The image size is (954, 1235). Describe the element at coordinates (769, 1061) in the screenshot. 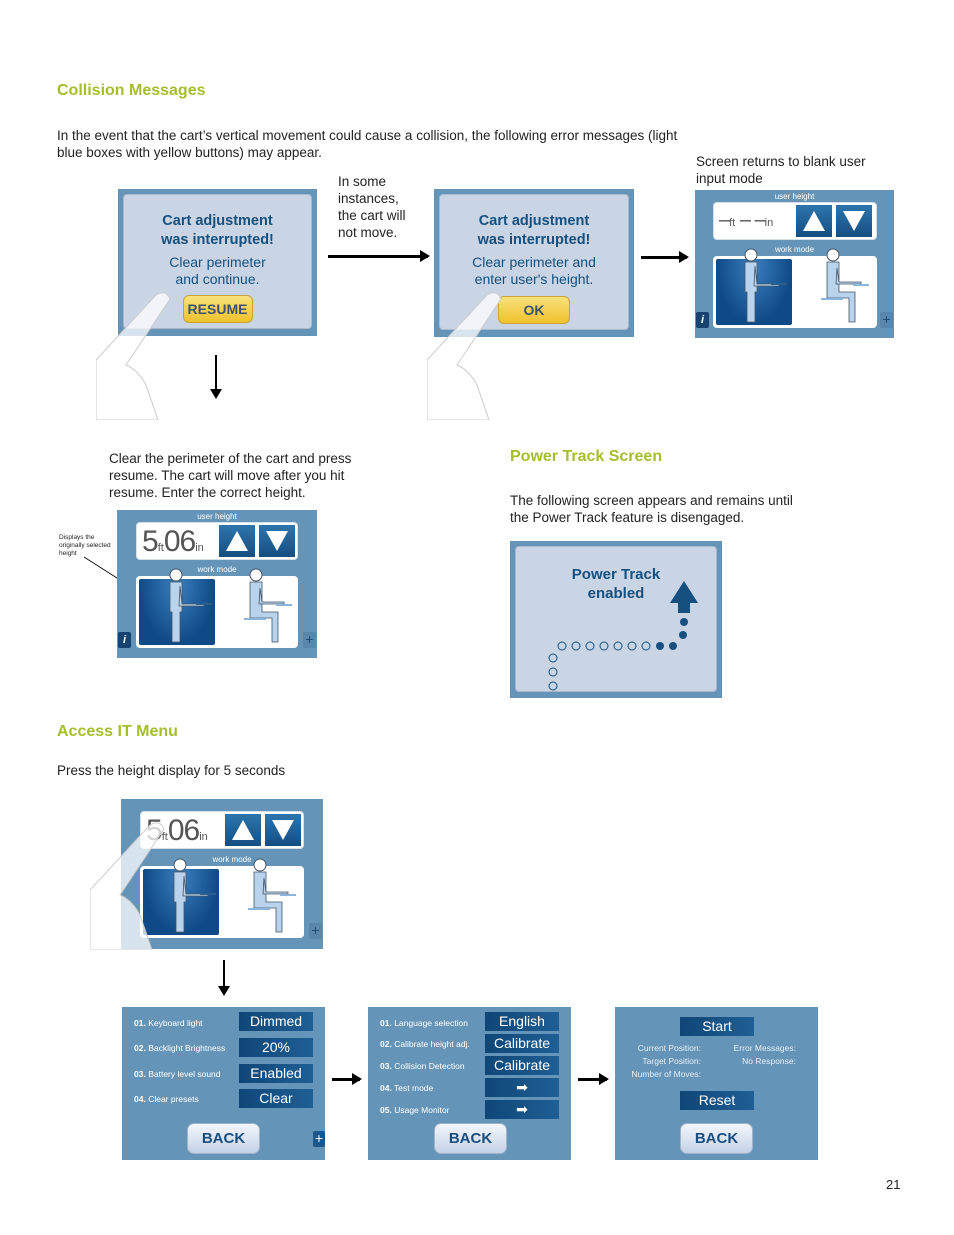

I see `no-response-label: No Response:` at that location.